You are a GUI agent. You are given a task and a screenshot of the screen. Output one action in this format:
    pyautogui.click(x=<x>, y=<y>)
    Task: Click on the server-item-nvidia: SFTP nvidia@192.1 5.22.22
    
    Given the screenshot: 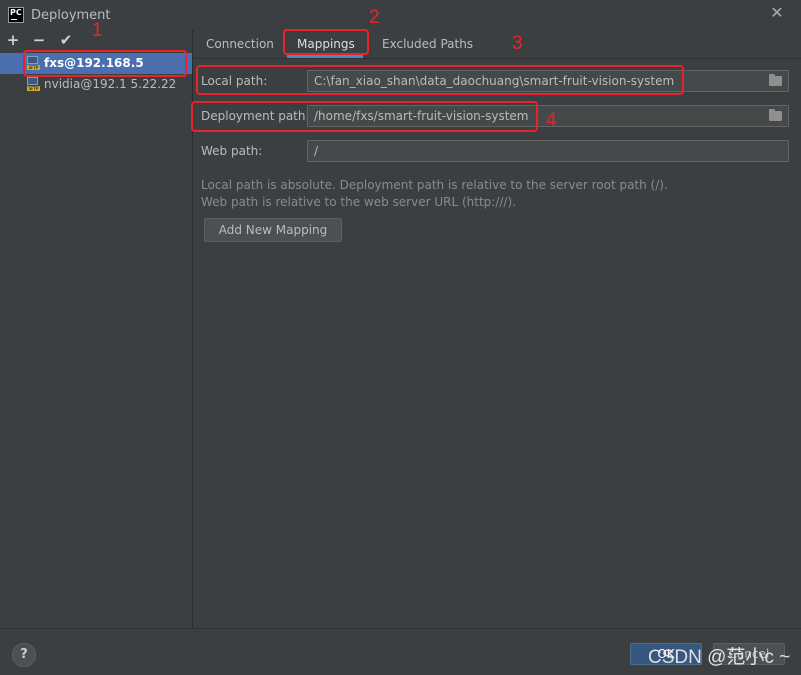 What is the action you would take?
    pyautogui.click(x=96, y=84)
    